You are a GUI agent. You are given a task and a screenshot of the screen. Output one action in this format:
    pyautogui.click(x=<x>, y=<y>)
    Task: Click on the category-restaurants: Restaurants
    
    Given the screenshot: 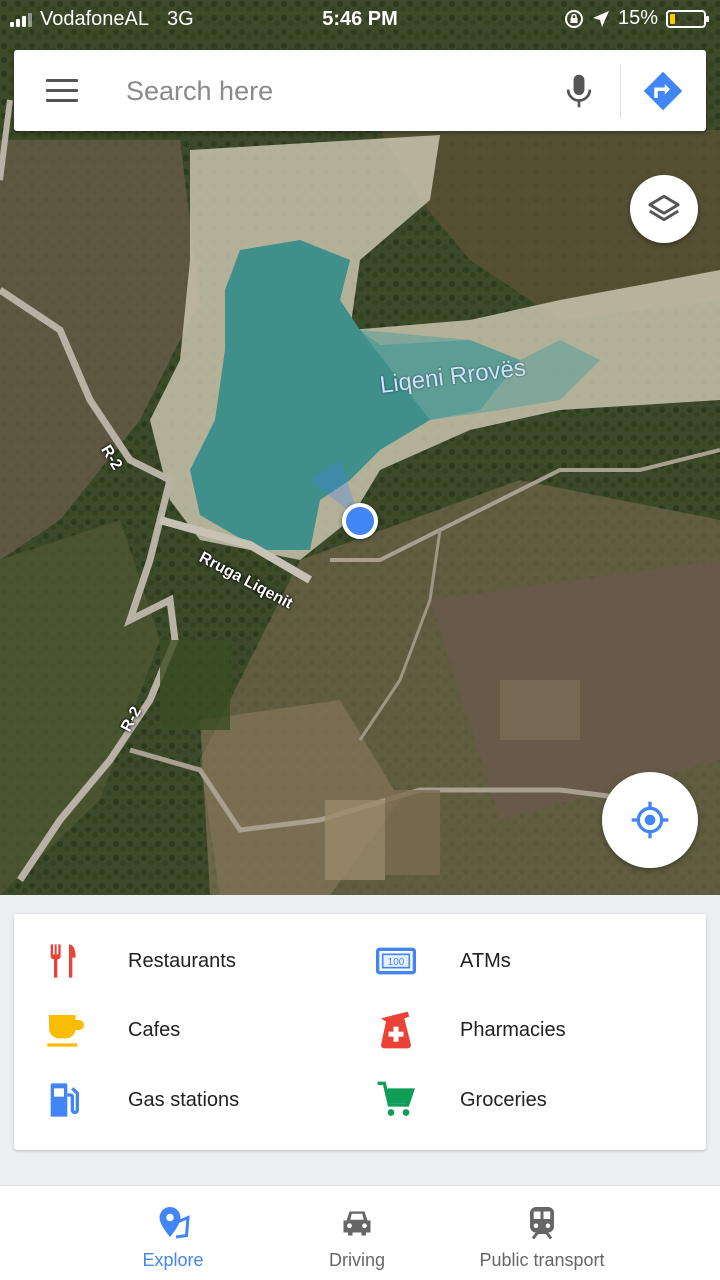 What is the action you would take?
    pyautogui.click(x=194, y=961)
    